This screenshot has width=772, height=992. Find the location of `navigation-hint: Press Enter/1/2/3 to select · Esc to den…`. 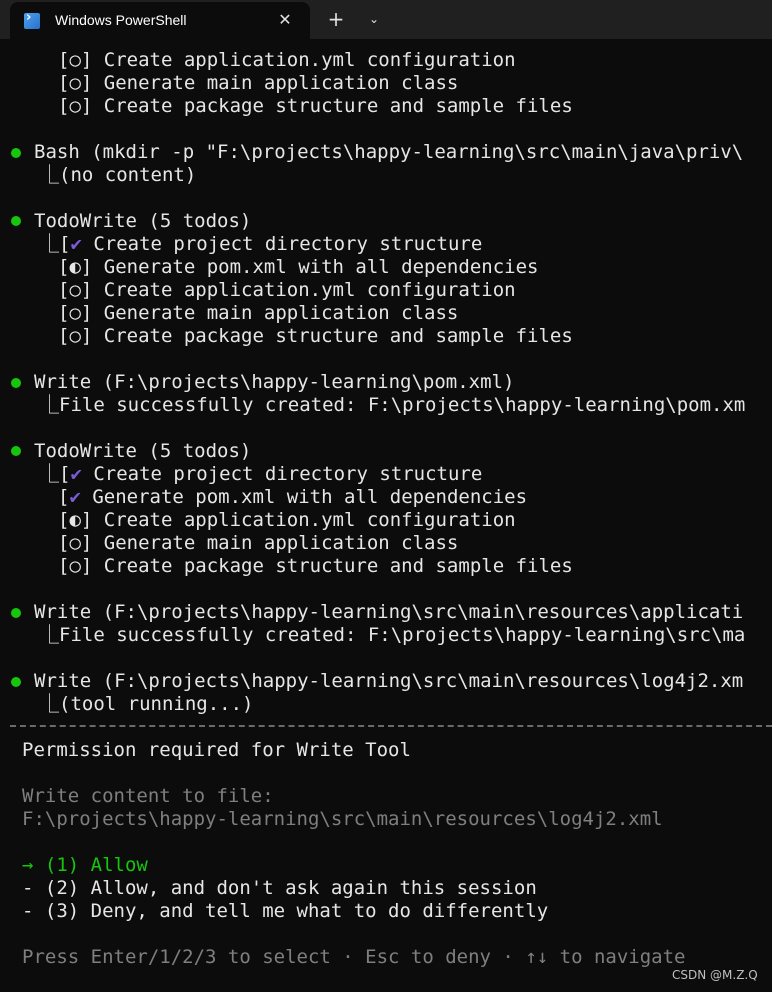

navigation-hint: Press Enter/1/2/3 to select · Esc to den… is located at coordinates (354, 957).